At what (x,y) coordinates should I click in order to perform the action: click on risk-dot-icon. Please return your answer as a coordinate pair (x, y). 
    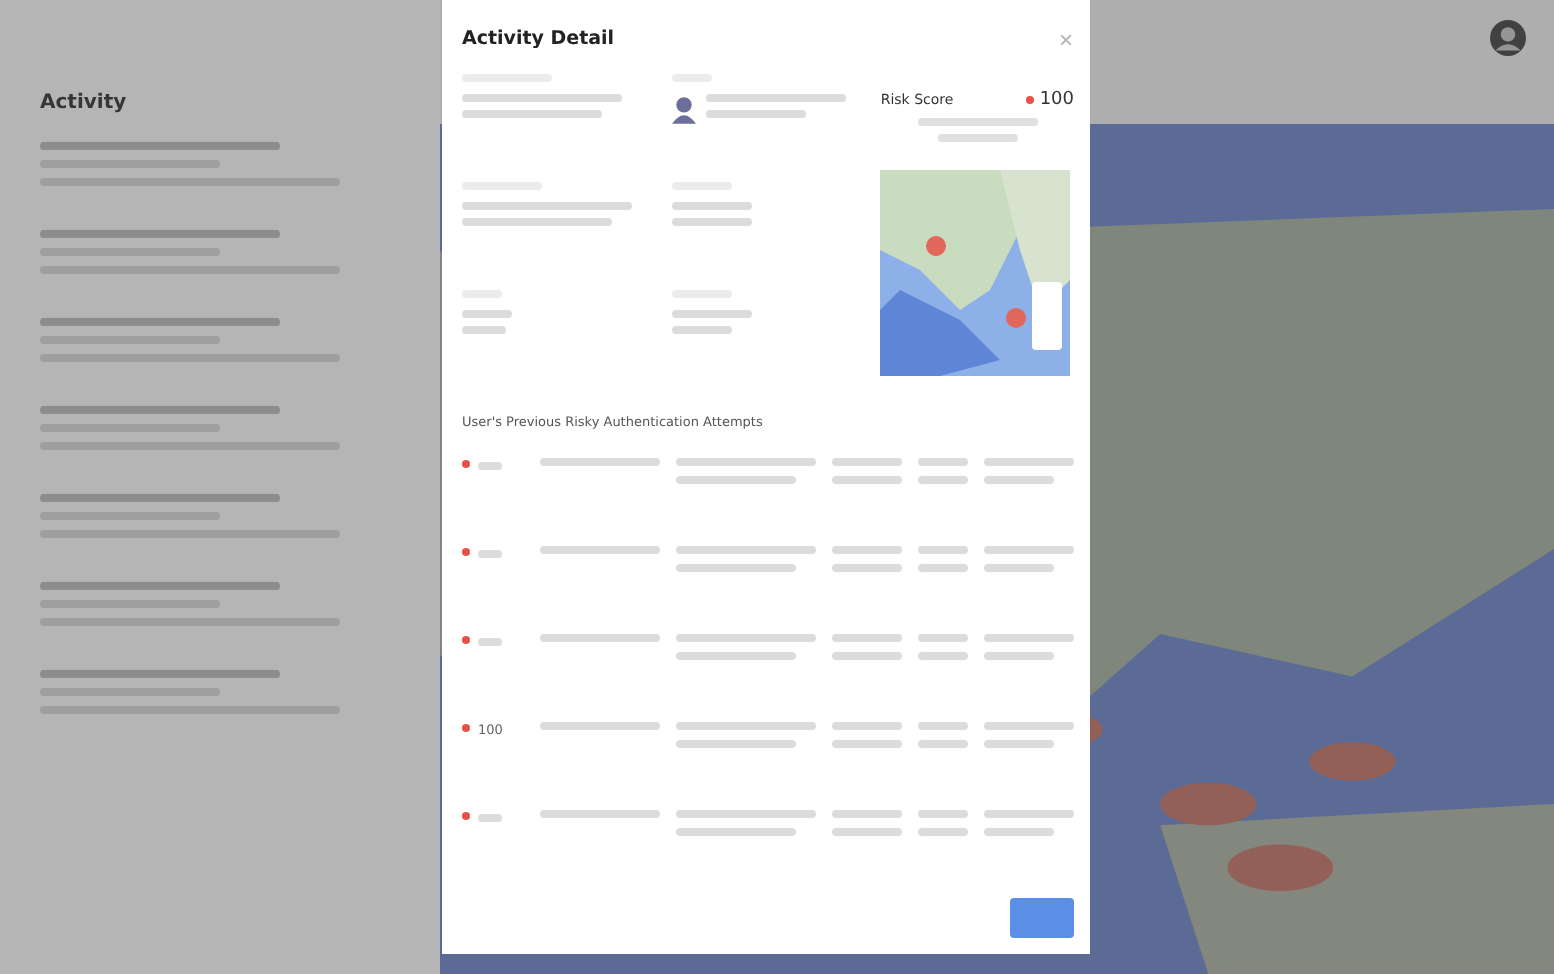
    Looking at the image, I should click on (1029, 100).